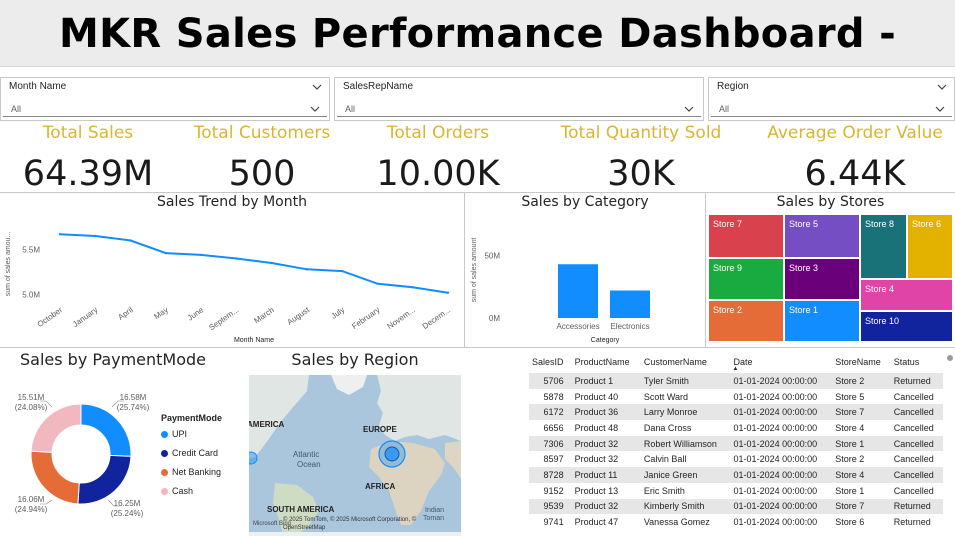  Describe the element at coordinates (338, 313) in the screenshot. I see `x-tick-label: July` at that location.